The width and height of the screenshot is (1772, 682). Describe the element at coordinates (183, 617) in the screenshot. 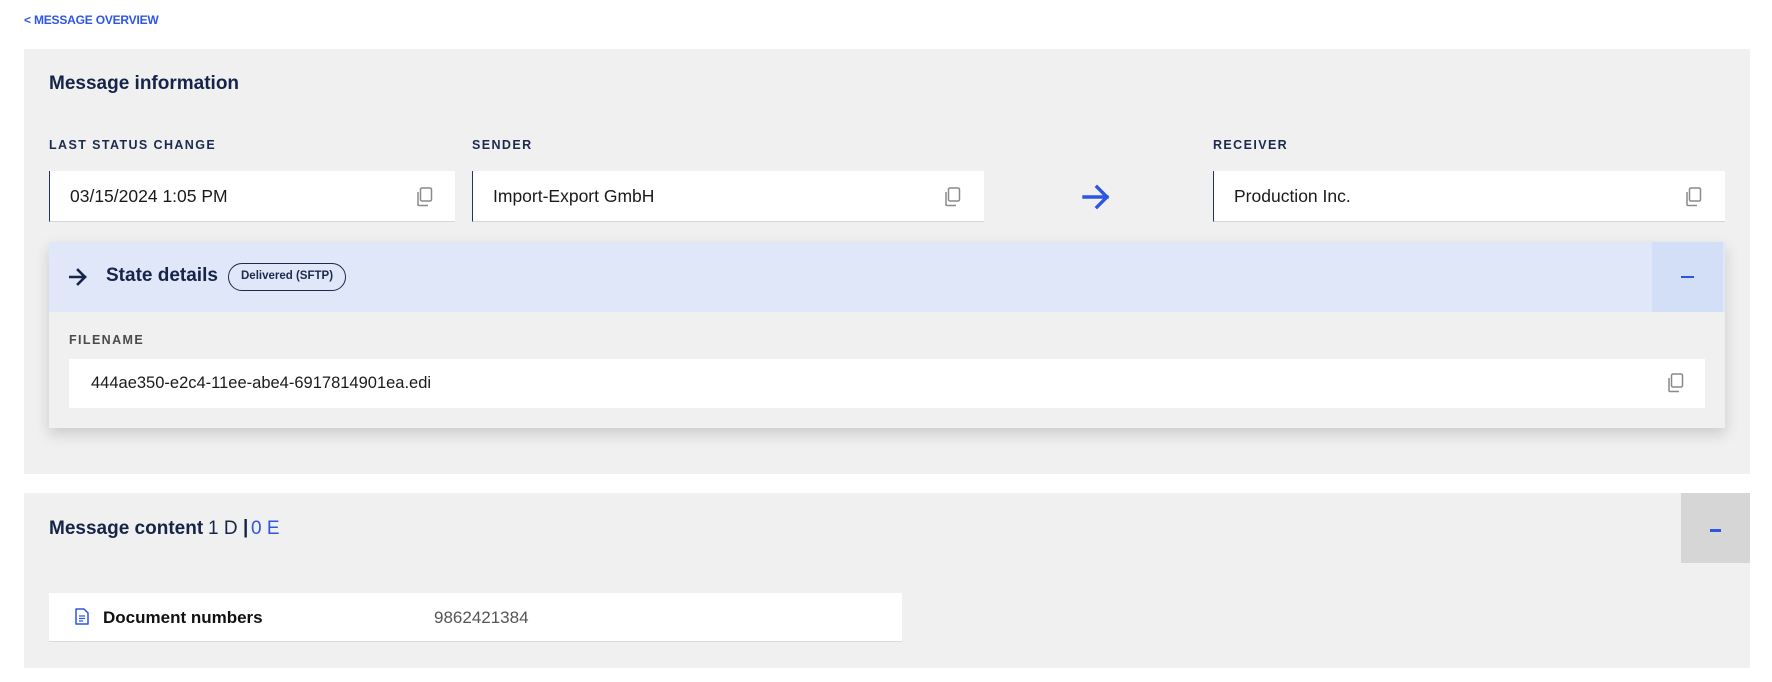

I see `document-numbers-label: Document numbers` at that location.